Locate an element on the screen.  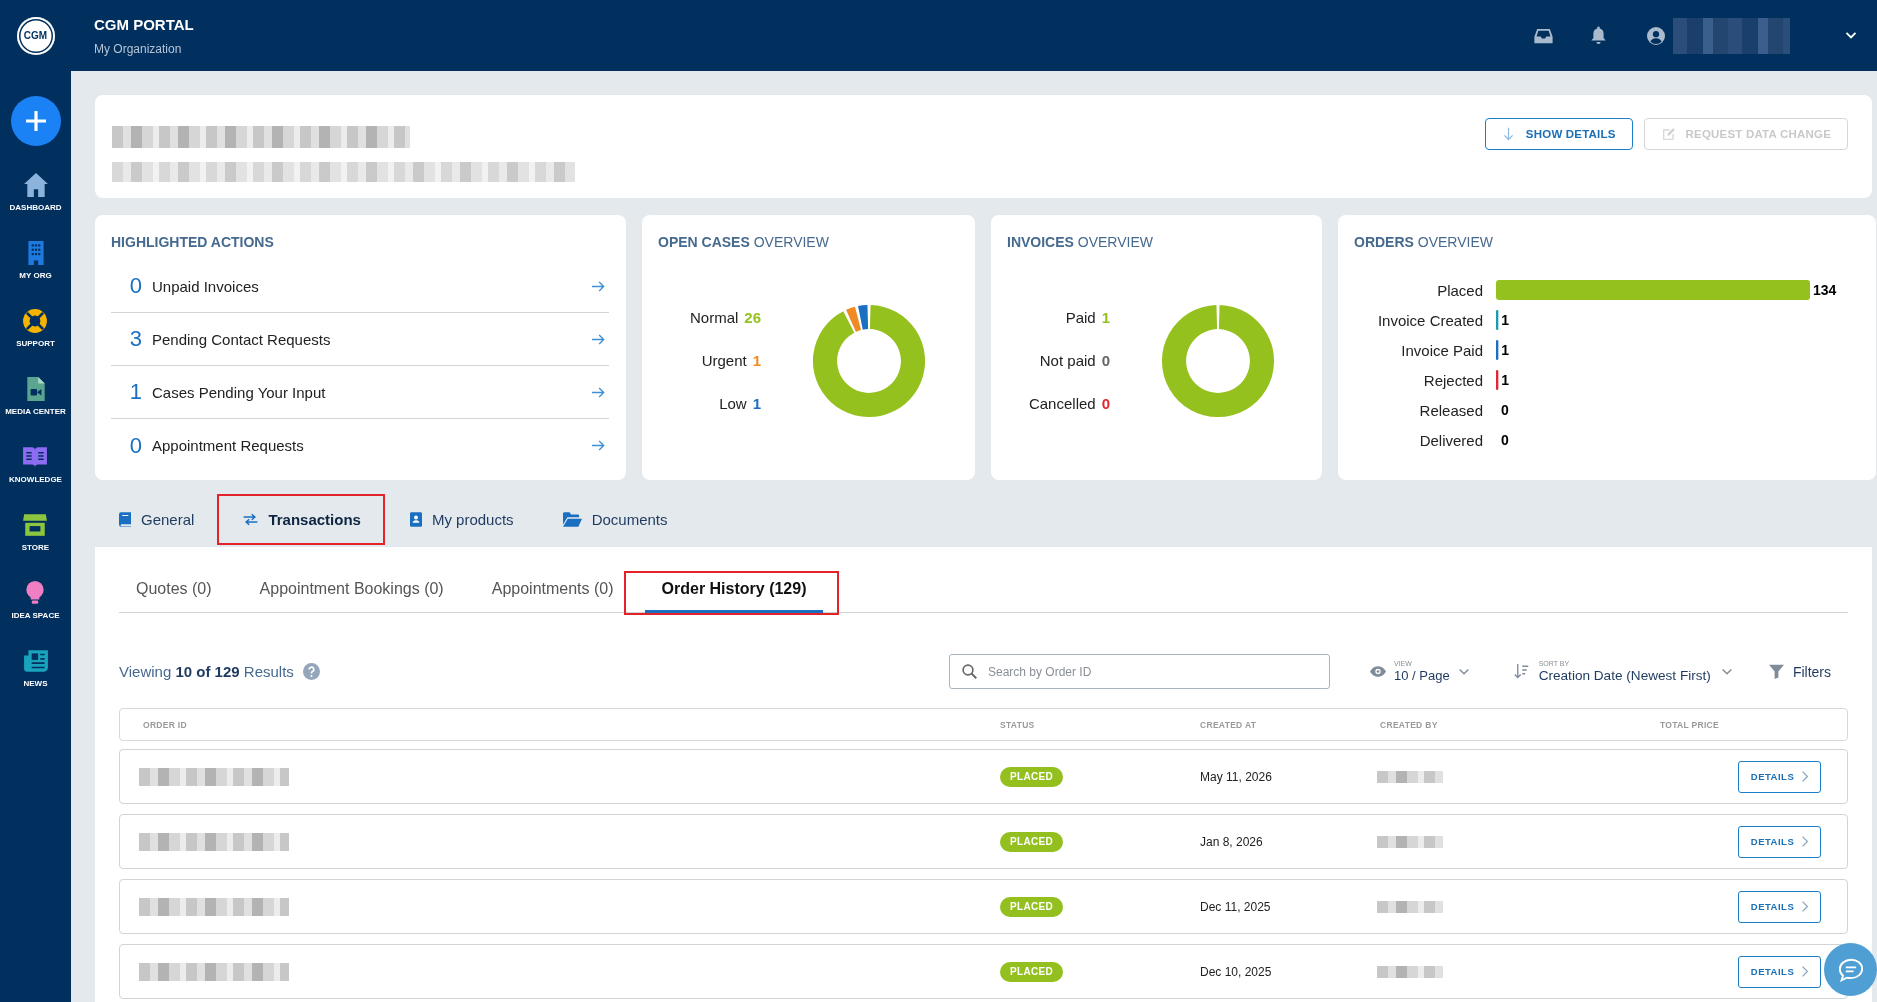
sort-icon is located at coordinates (1521, 671).